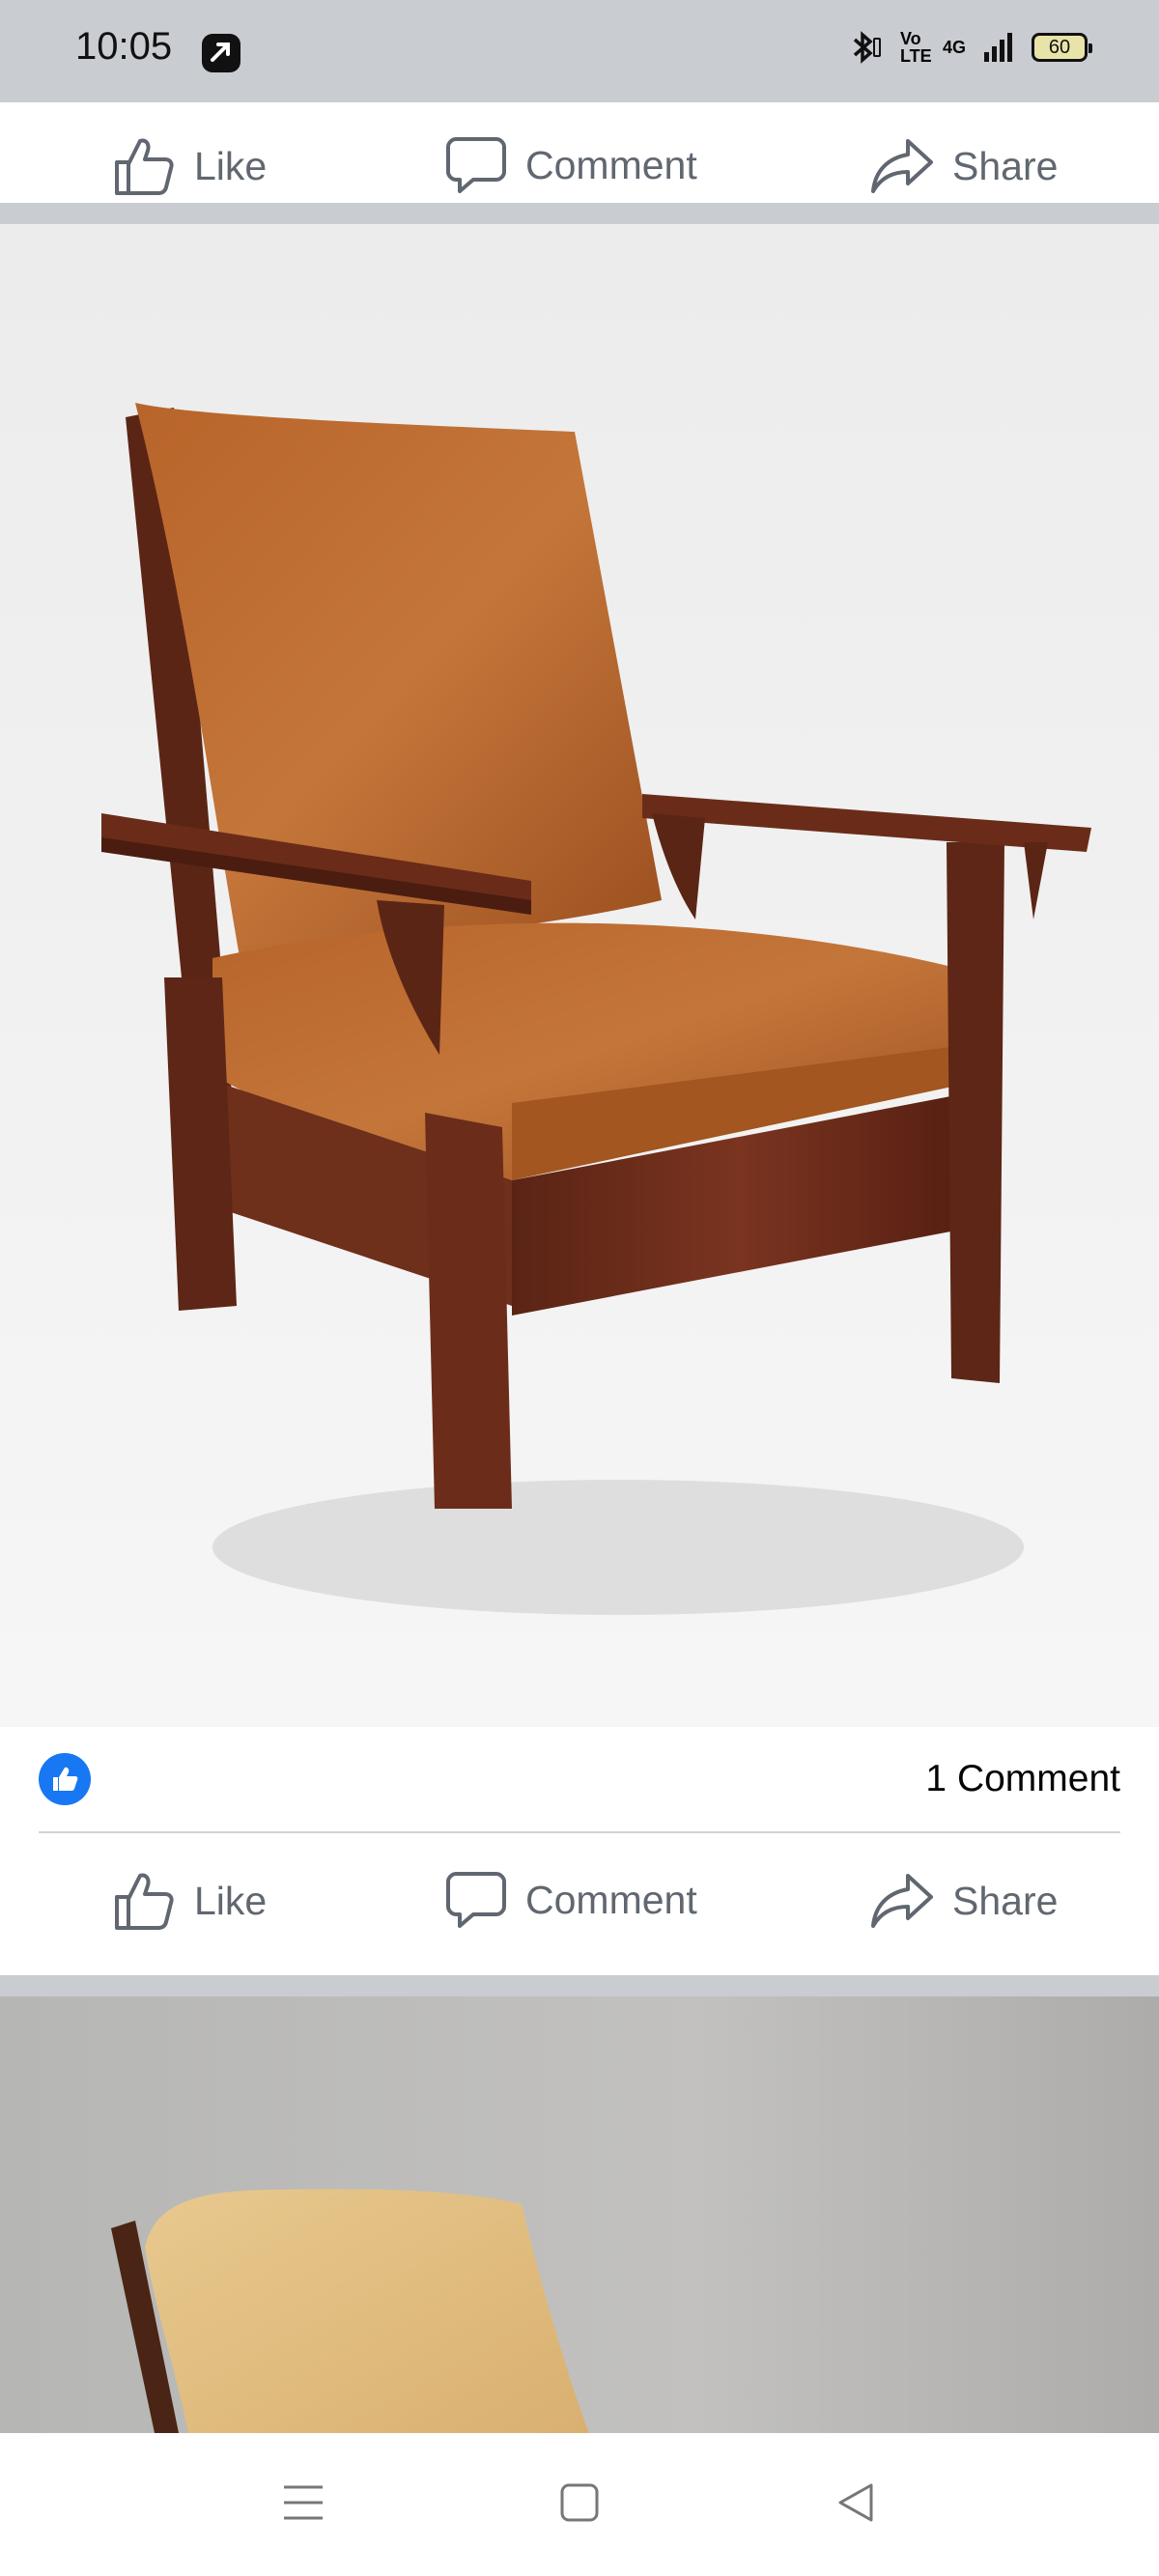 The width and height of the screenshot is (1159, 2576). I want to click on home-icon, so click(579, 2502).